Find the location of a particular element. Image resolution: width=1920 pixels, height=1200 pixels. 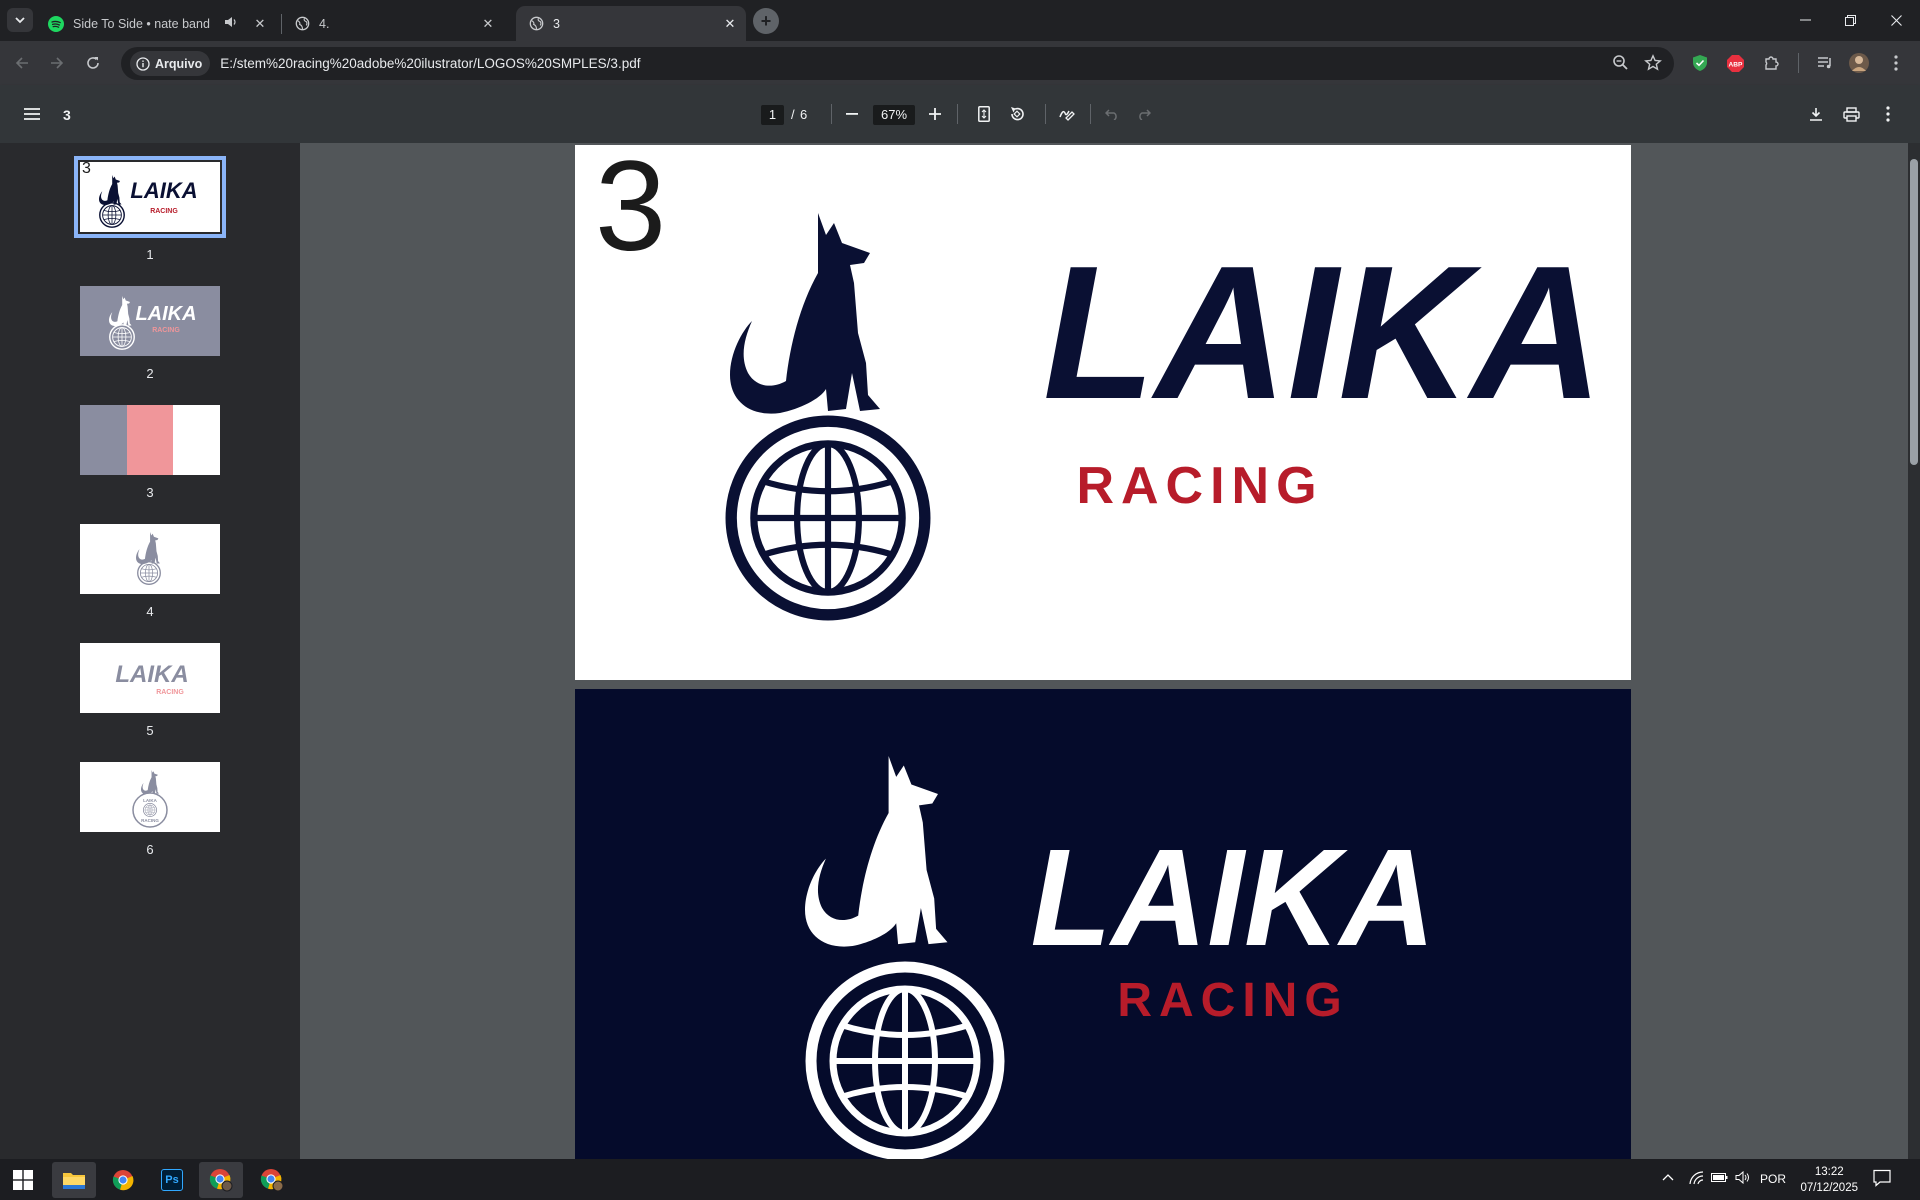

pen-draw-icon is located at coordinates (1067, 115).